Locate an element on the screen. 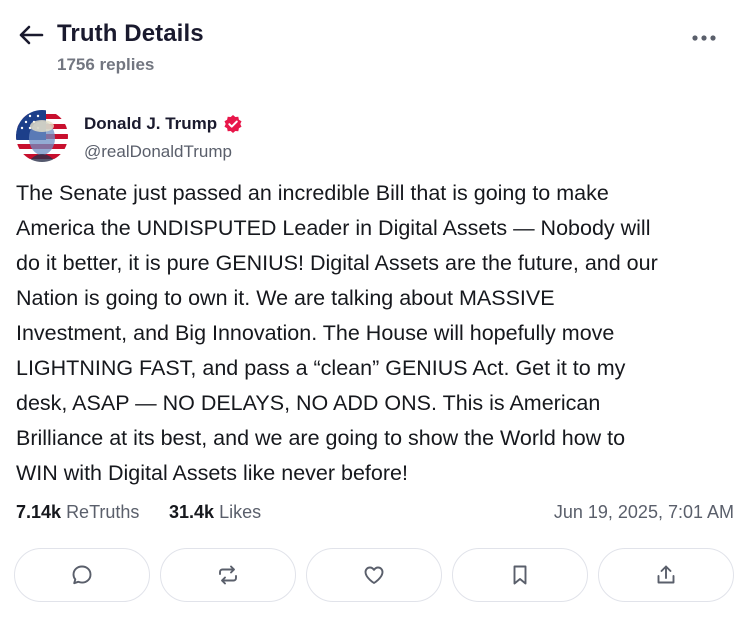  page-title: Truth Details is located at coordinates (130, 33).